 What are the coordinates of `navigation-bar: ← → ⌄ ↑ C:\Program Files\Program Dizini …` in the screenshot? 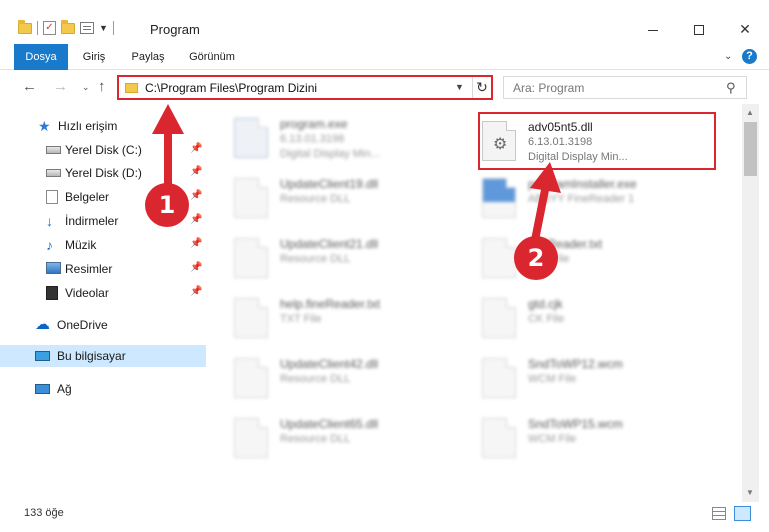 It's located at (384, 87).